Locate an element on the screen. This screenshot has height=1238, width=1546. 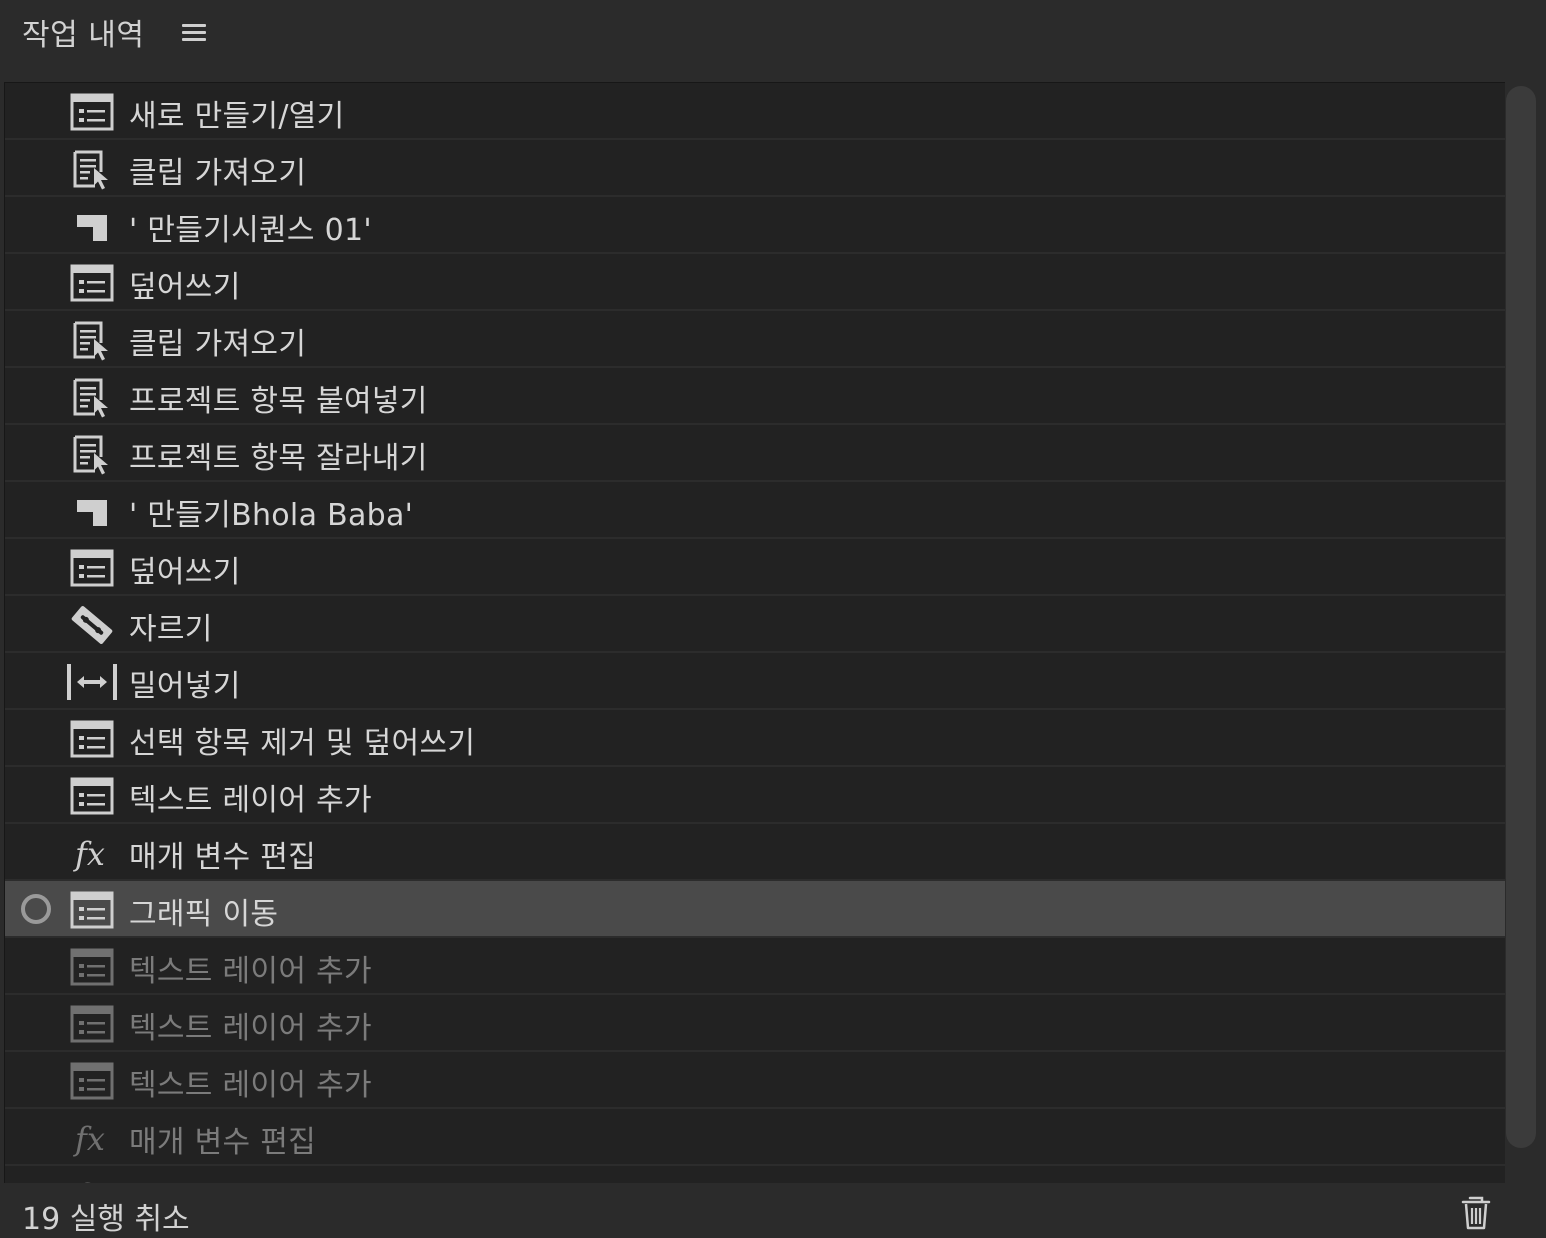
panel-header: 작업 내역 is located at coordinates (773, 32).